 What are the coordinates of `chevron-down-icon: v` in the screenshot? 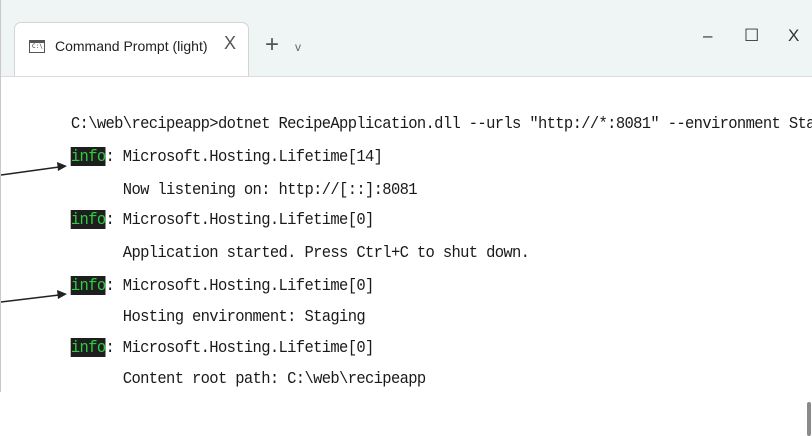 It's located at (298, 47).